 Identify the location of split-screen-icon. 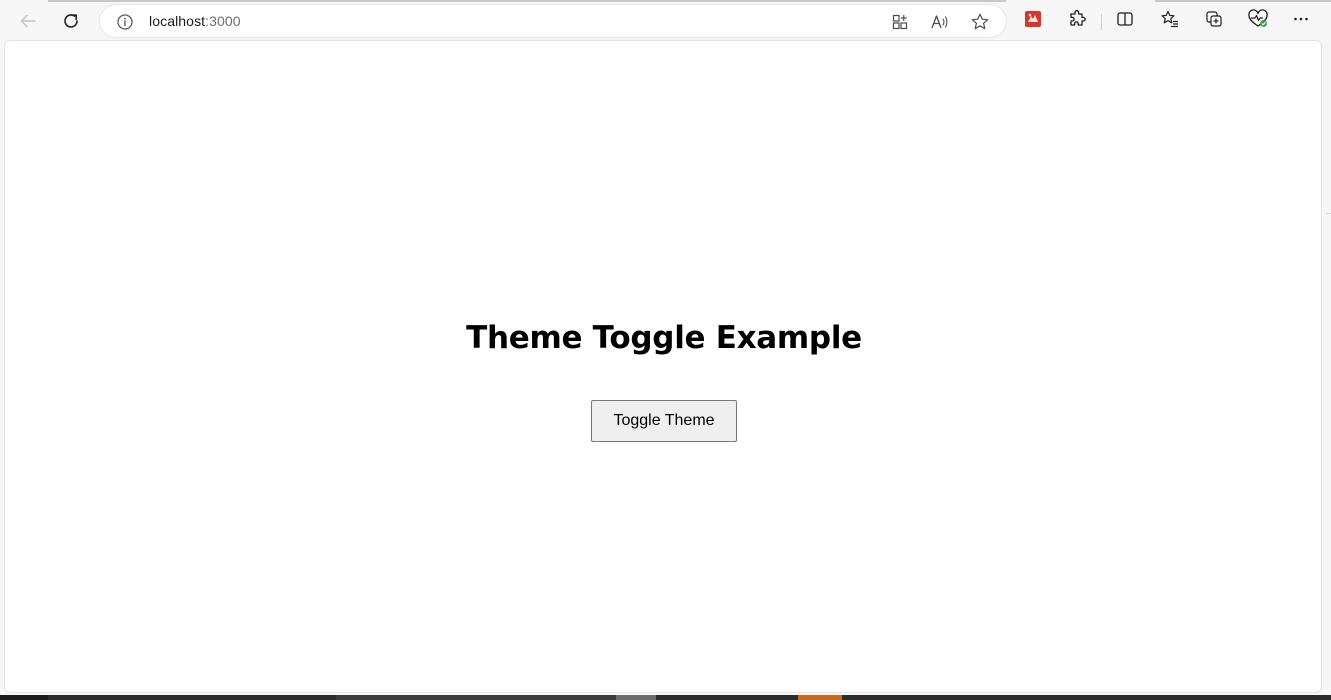
(1125, 21).